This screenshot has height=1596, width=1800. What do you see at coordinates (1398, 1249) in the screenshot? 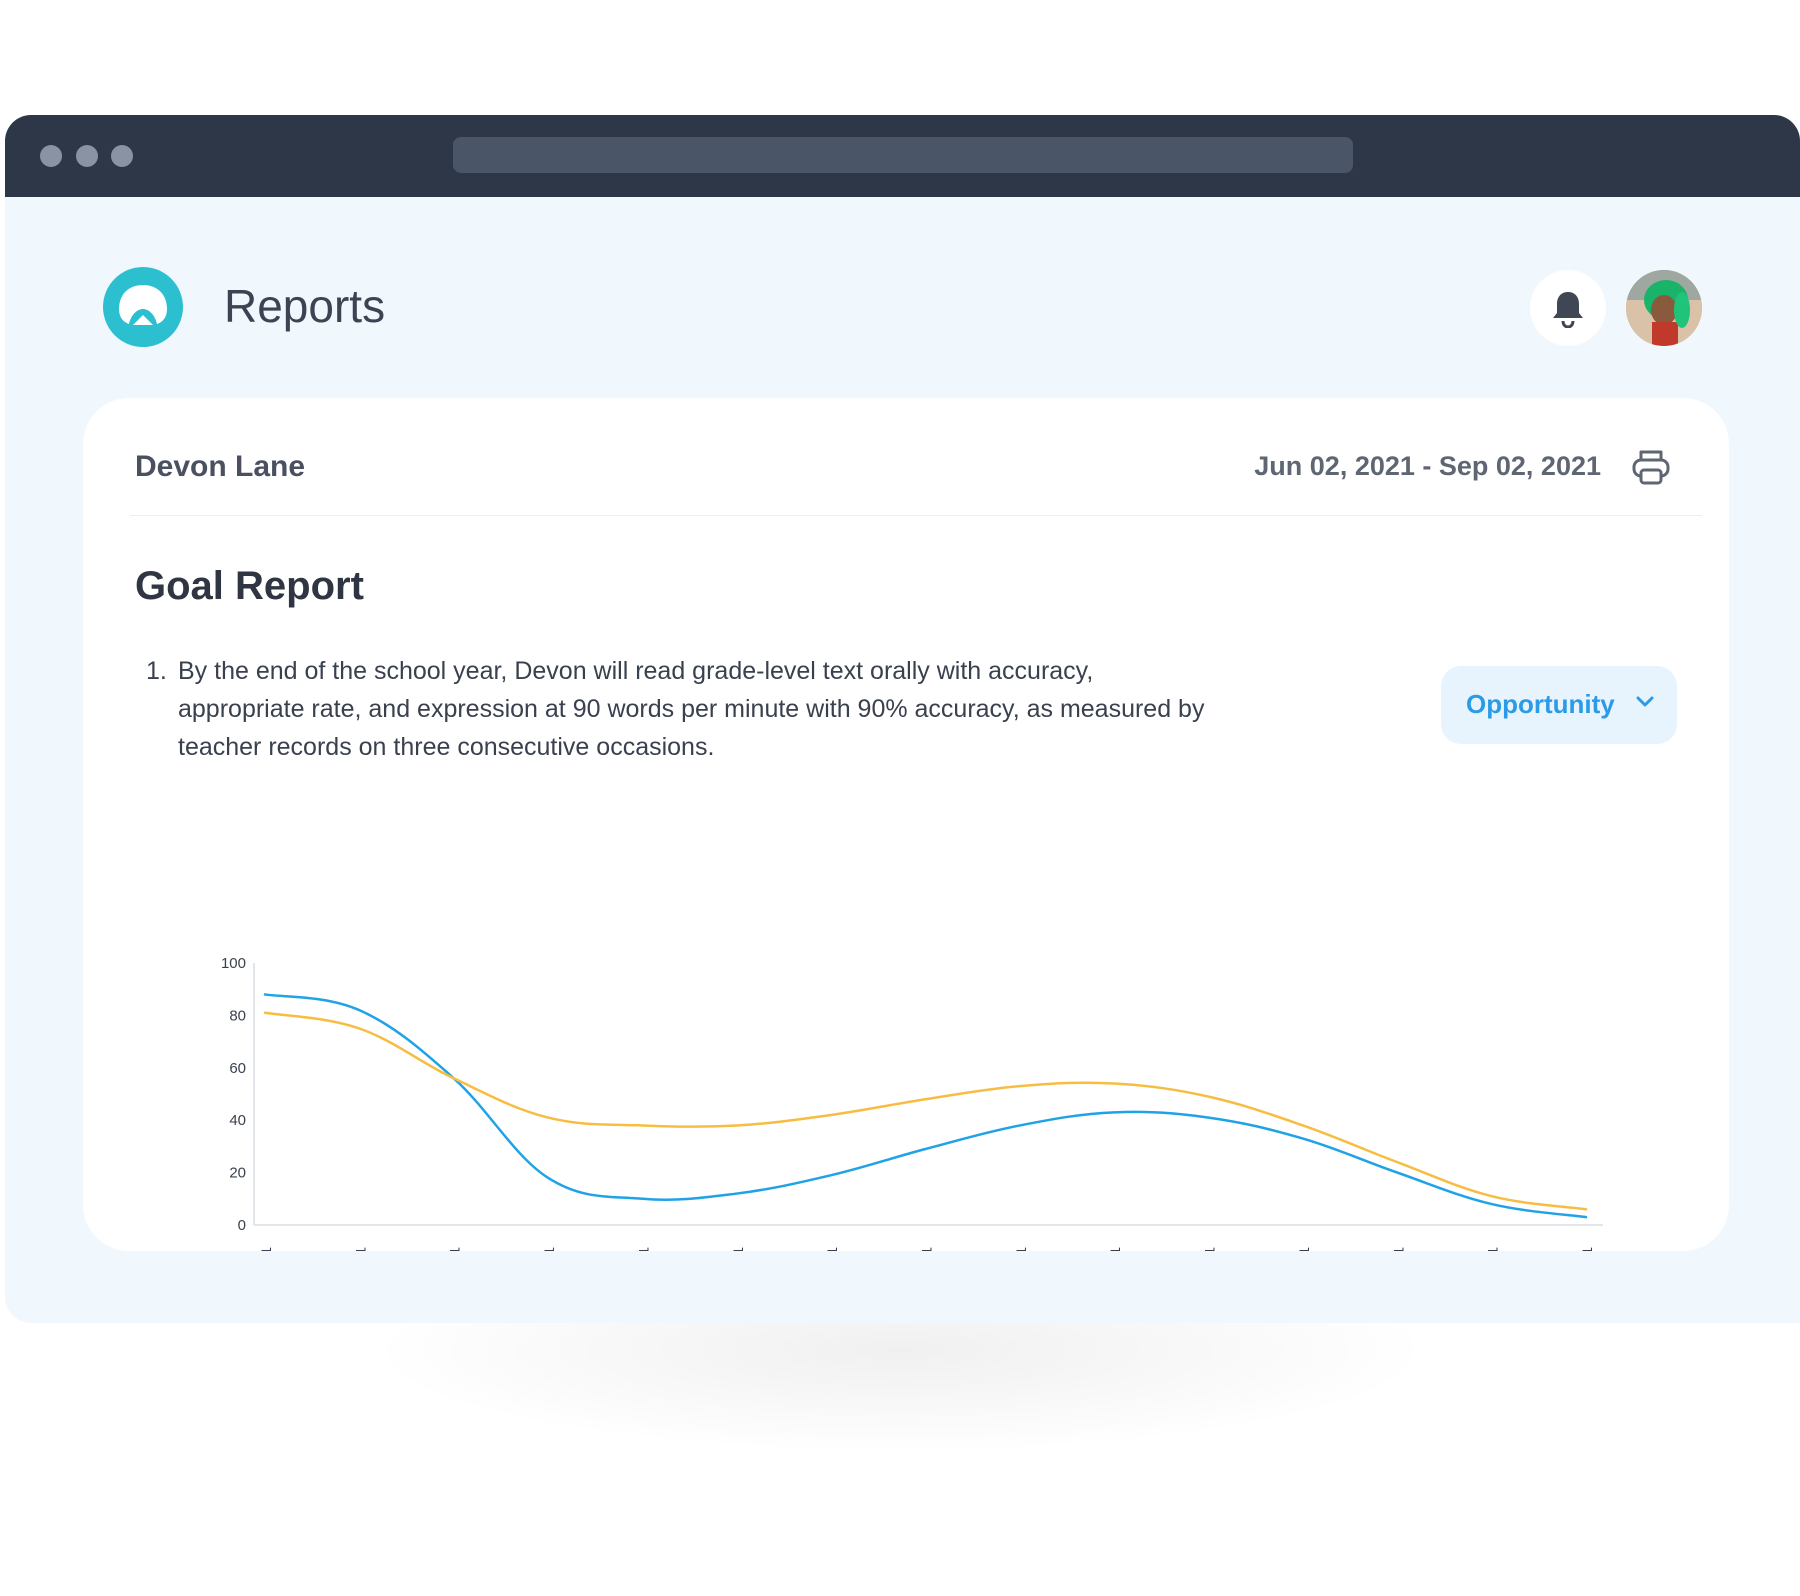
I see `x-tick-label: 23/01/21` at bounding box center [1398, 1249].